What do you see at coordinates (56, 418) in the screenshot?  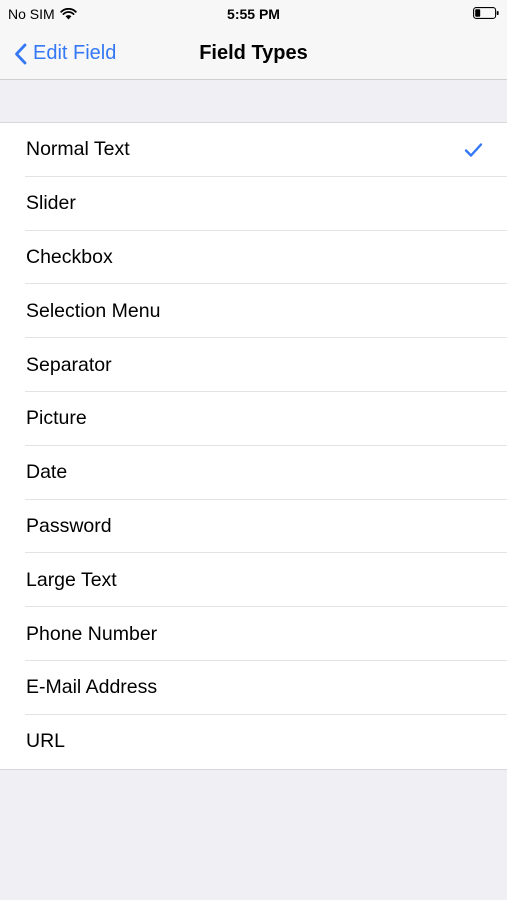 I see `field-type-label: Picture` at bounding box center [56, 418].